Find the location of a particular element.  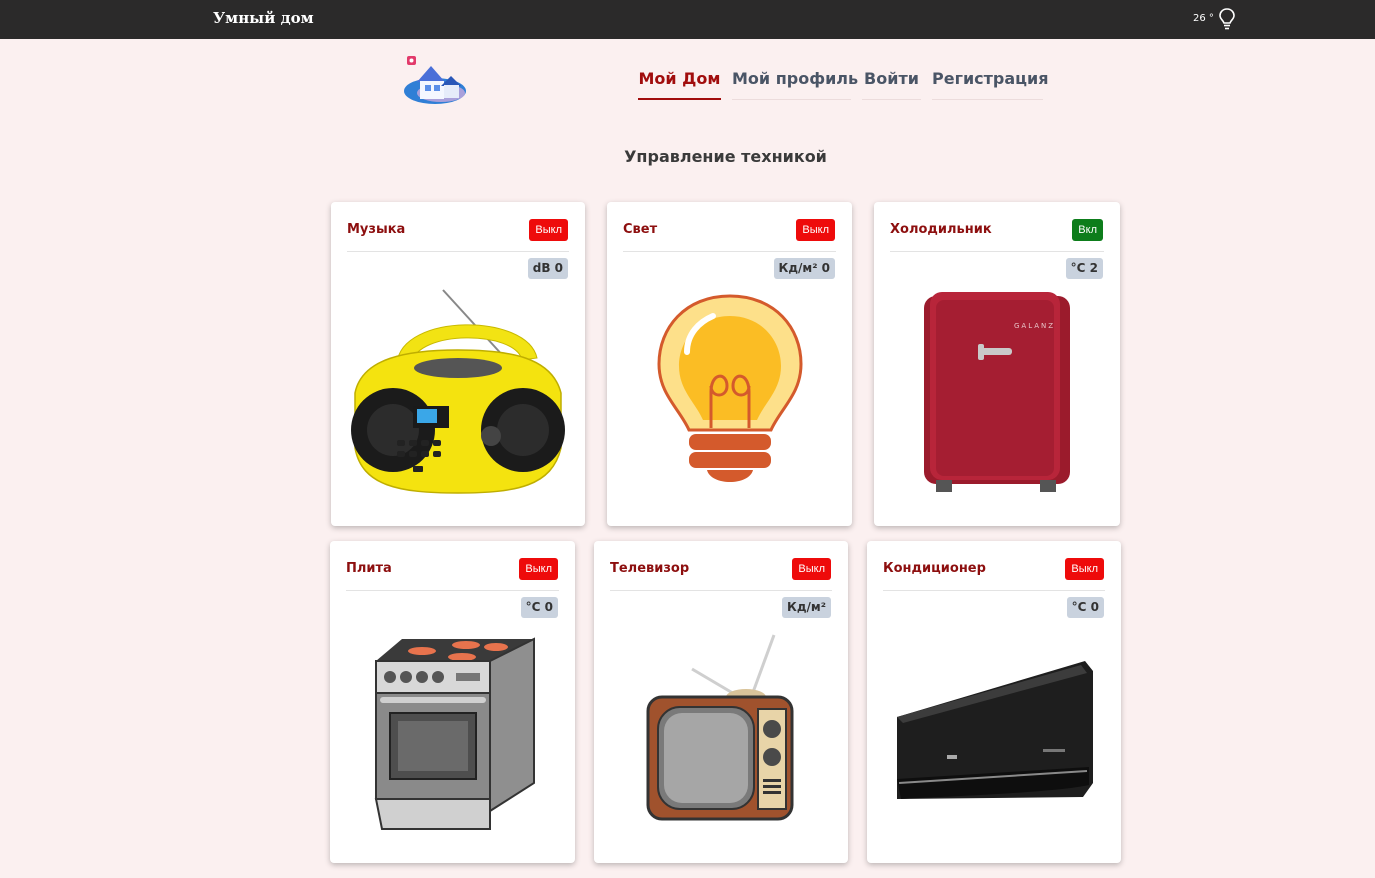

main-nav: Мой Дом Мой профиль Войти Регистрация is located at coordinates (687, 80).